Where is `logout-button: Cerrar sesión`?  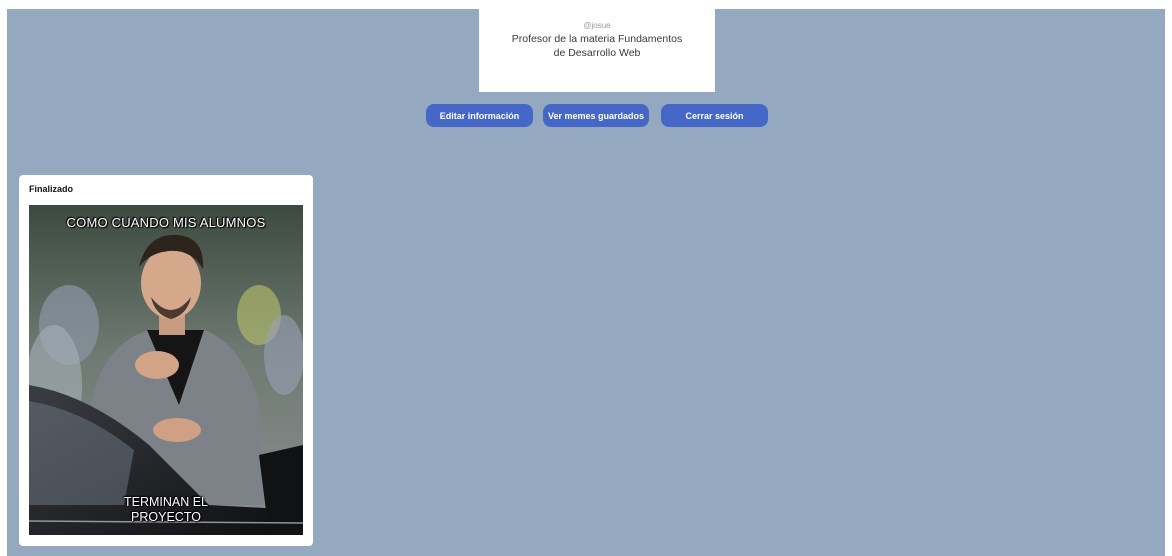 logout-button: Cerrar sesión is located at coordinates (714, 115).